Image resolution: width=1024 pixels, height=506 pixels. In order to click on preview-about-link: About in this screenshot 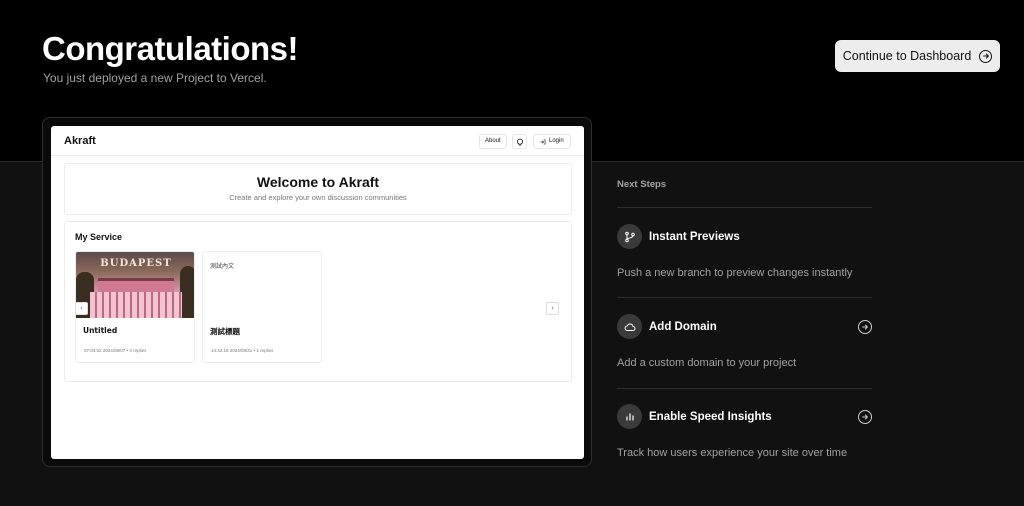, I will do `click(493, 141)`.